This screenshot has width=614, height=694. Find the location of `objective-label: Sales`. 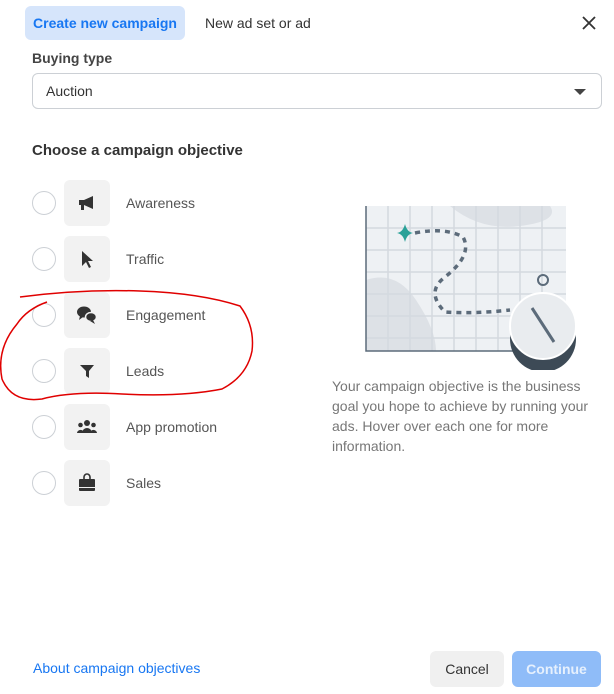

objective-label: Sales is located at coordinates (144, 483).